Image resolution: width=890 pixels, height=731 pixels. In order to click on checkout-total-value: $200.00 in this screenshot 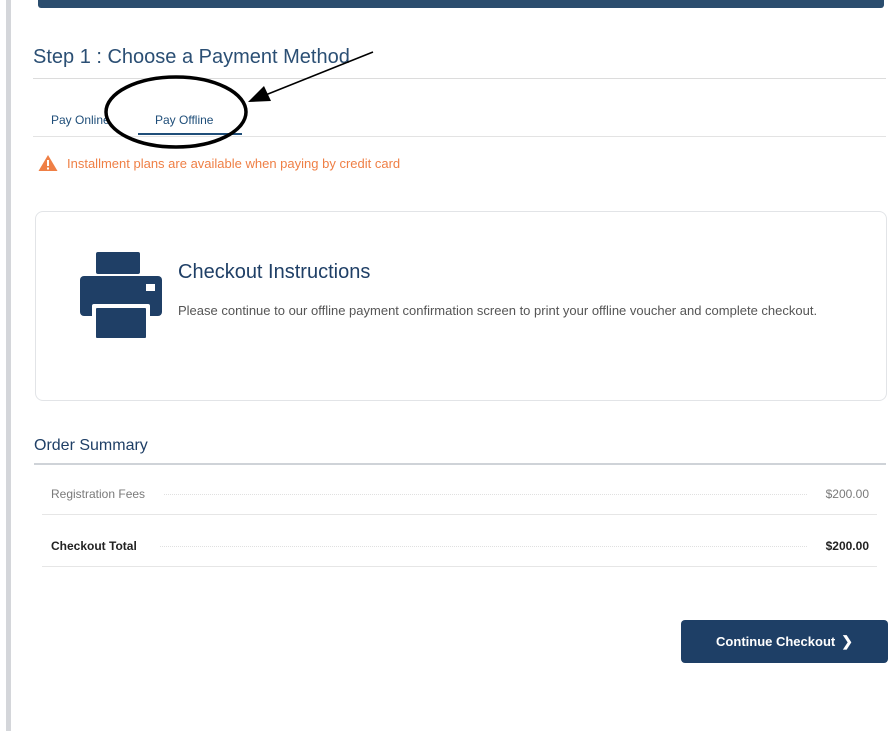, I will do `click(847, 546)`.